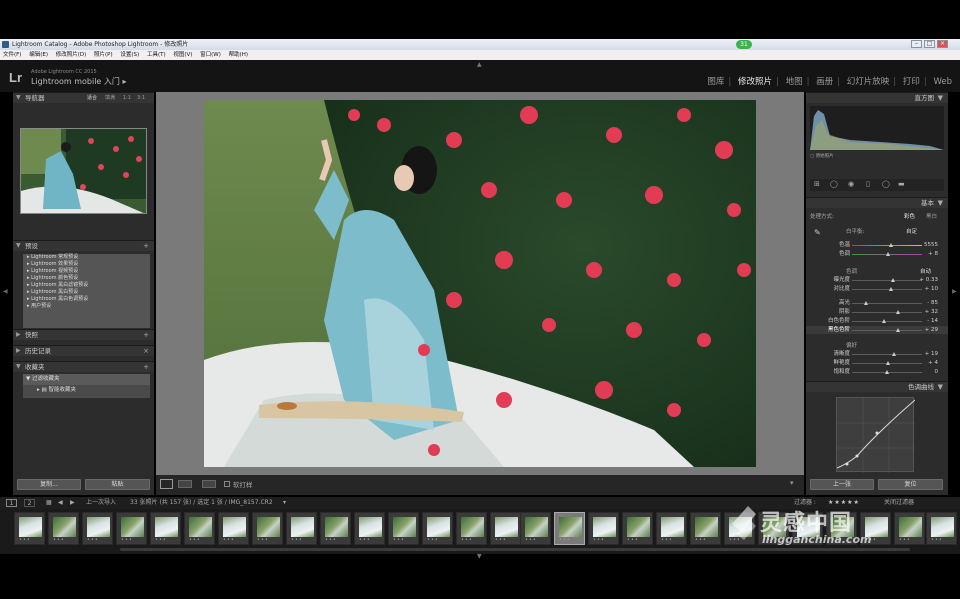  Describe the element at coordinates (86, 306) in the screenshot. I see `preset-folder: ▸ 用户预设` at that location.